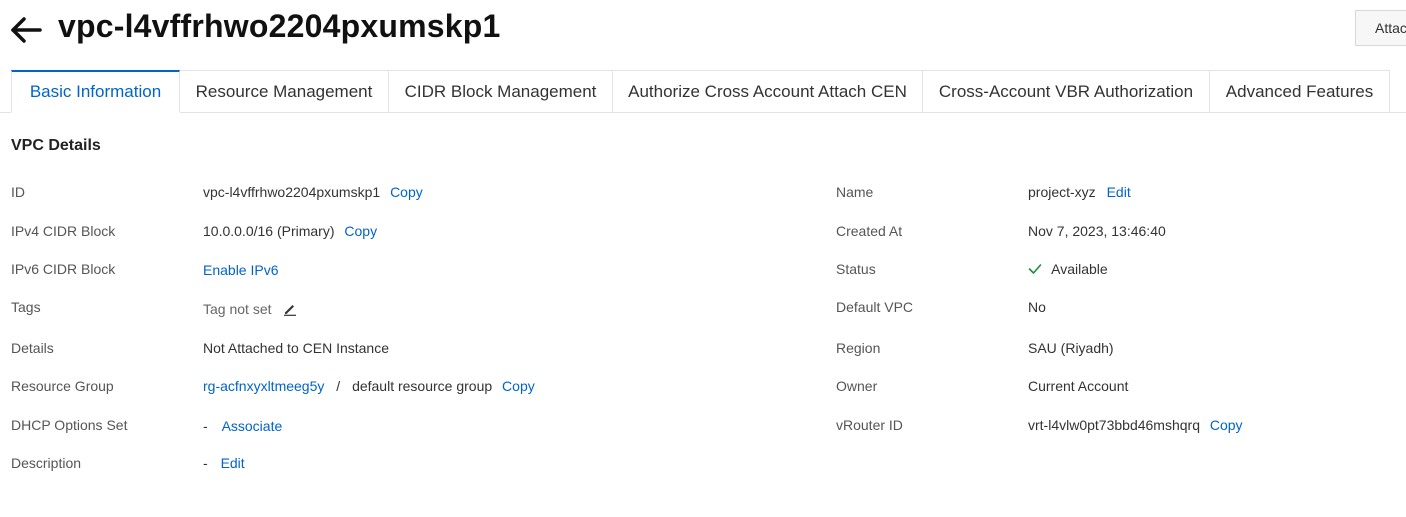 Image resolution: width=1406 pixels, height=517 pixels. Describe the element at coordinates (32, 348) in the screenshot. I see `details-label: Details` at that location.